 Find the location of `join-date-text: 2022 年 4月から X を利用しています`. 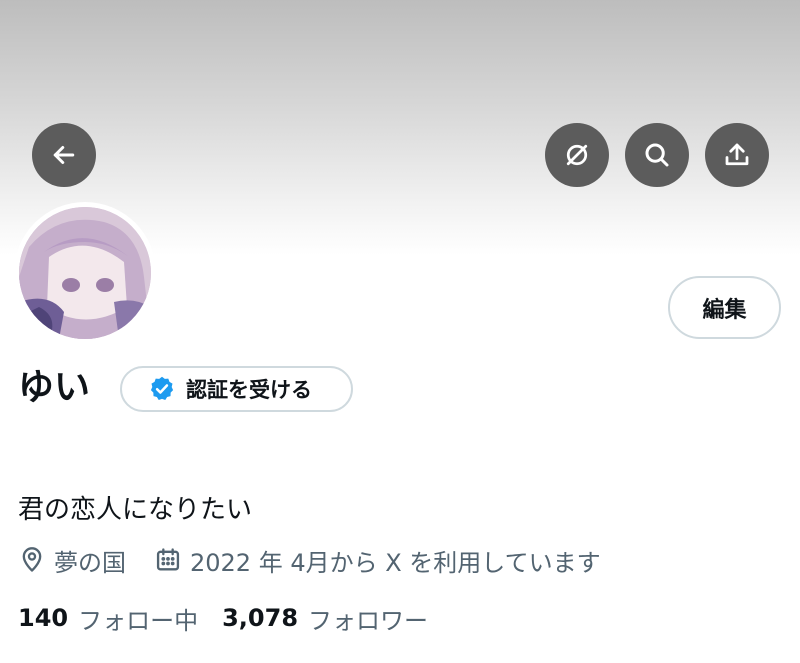

join-date-text: 2022 年 4月から X を利用しています is located at coordinates (395, 562).